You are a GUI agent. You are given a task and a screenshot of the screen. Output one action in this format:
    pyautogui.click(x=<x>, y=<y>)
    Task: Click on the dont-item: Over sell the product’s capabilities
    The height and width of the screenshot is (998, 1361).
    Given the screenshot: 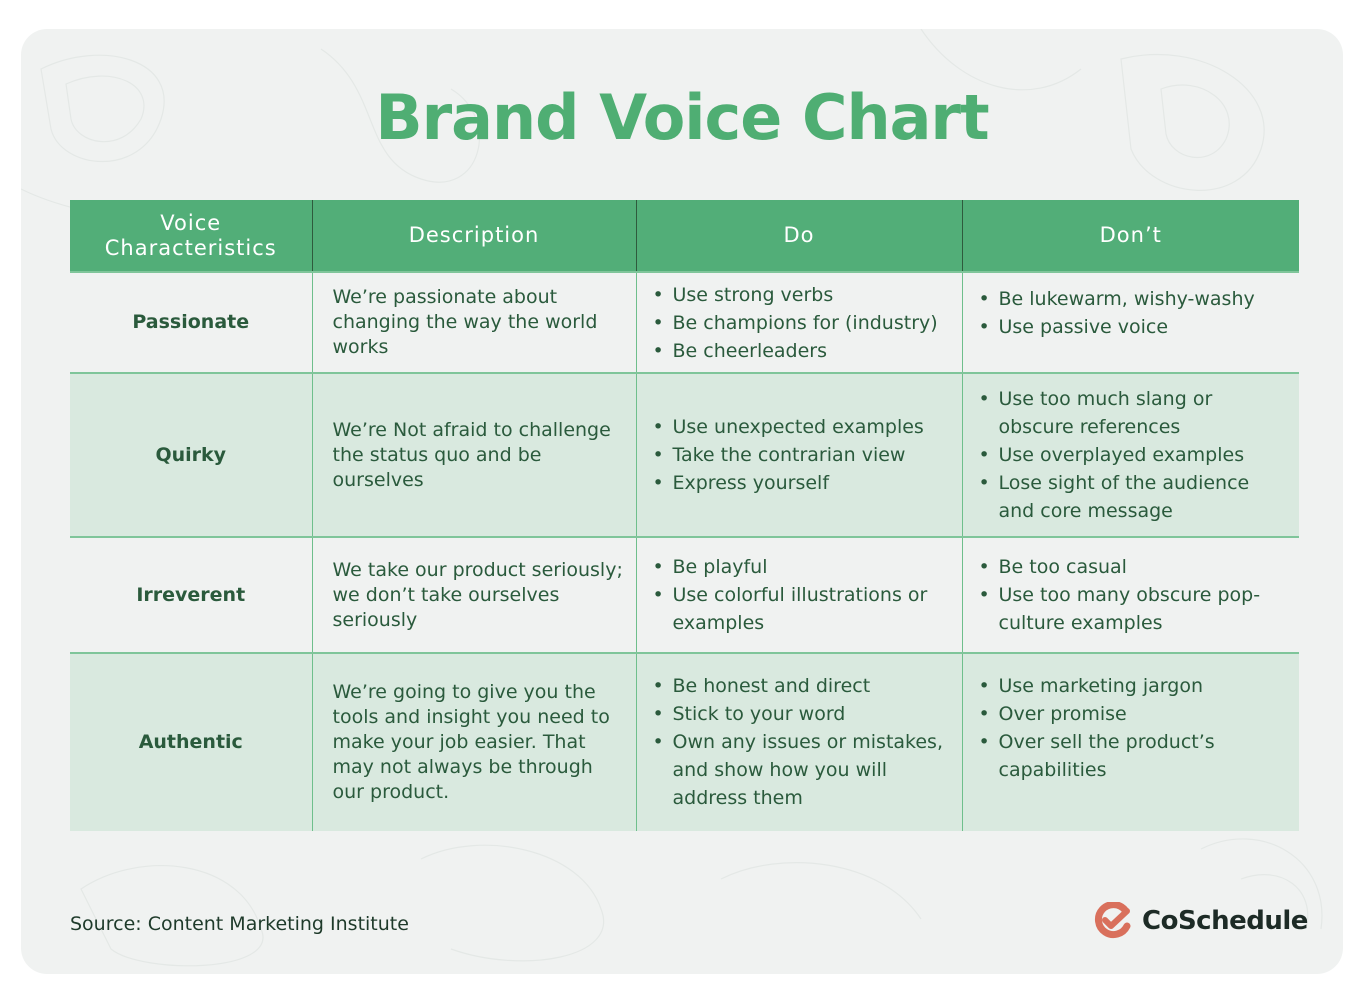 What is the action you would take?
    pyautogui.click(x=1133, y=756)
    